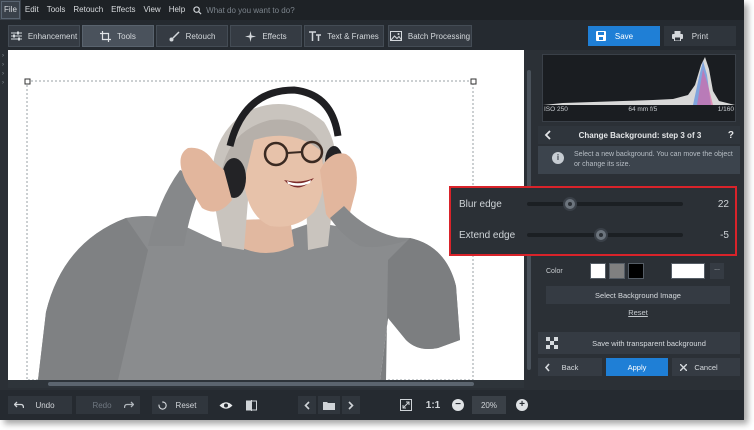  What do you see at coordinates (406, 405) in the screenshot?
I see `fit-to-screen-button` at bounding box center [406, 405].